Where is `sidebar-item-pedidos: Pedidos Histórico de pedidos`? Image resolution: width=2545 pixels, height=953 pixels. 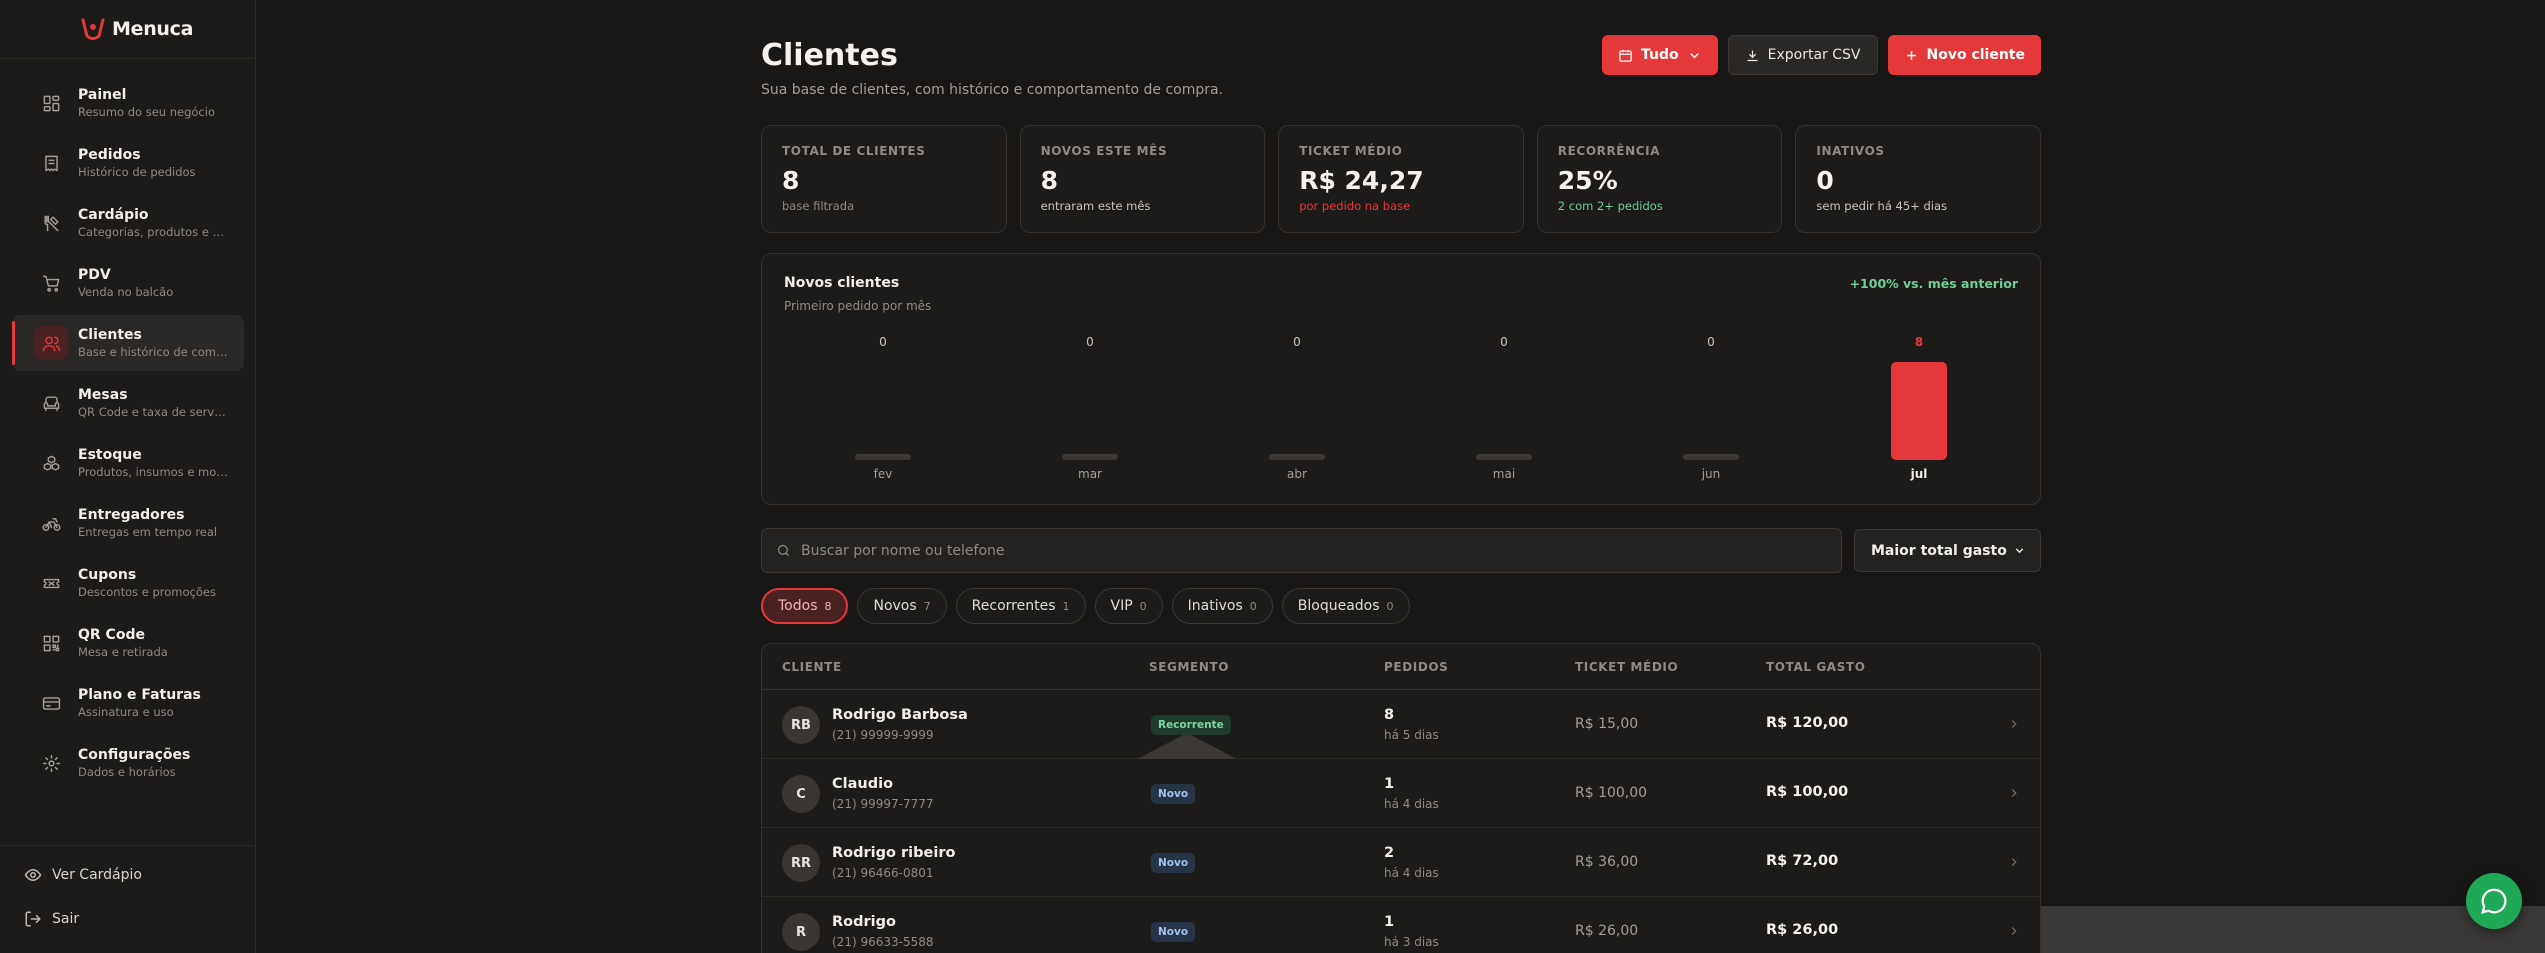 sidebar-item-pedidos: Pedidos Histórico de pedidos is located at coordinates (128, 163).